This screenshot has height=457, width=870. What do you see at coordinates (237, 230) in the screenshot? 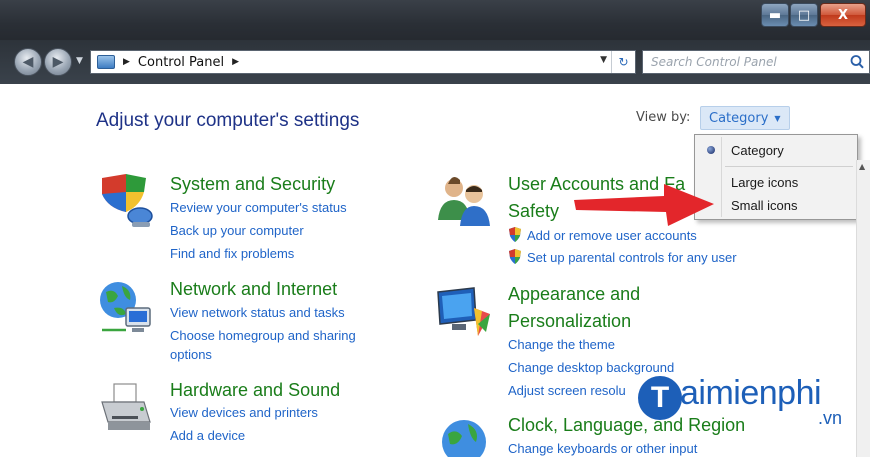
I see `task-link: Back up your computer` at bounding box center [237, 230].